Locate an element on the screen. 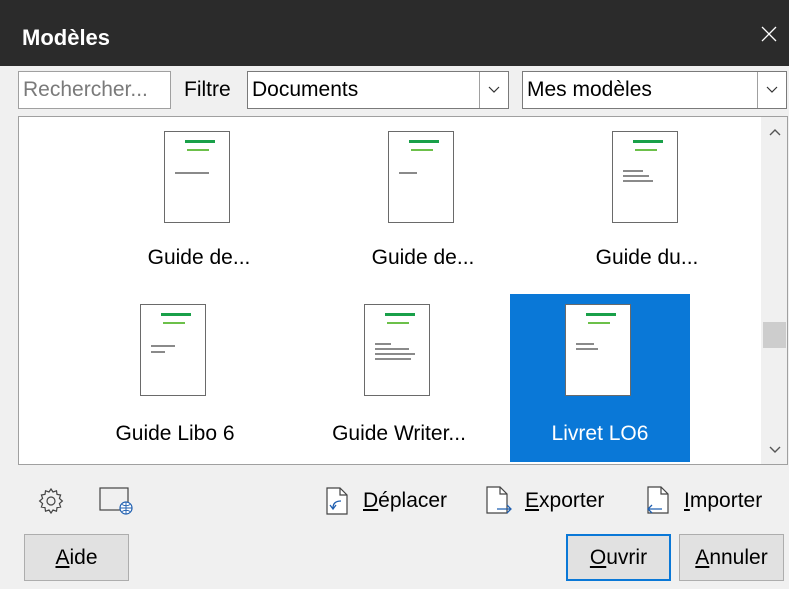 This screenshot has width=789, height=589. export-button: Exporter is located at coordinates (544, 501).